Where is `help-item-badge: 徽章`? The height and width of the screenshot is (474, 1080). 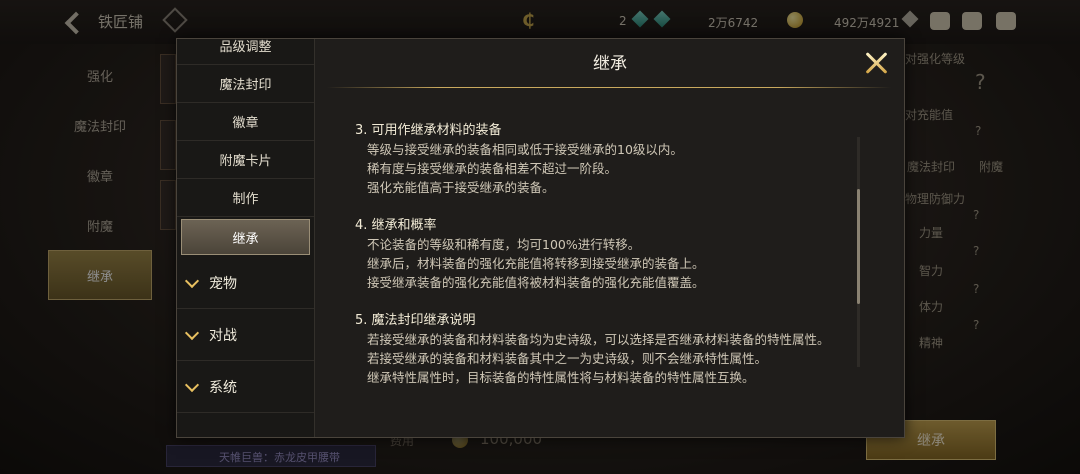 help-item-badge: 徽章 is located at coordinates (245, 122).